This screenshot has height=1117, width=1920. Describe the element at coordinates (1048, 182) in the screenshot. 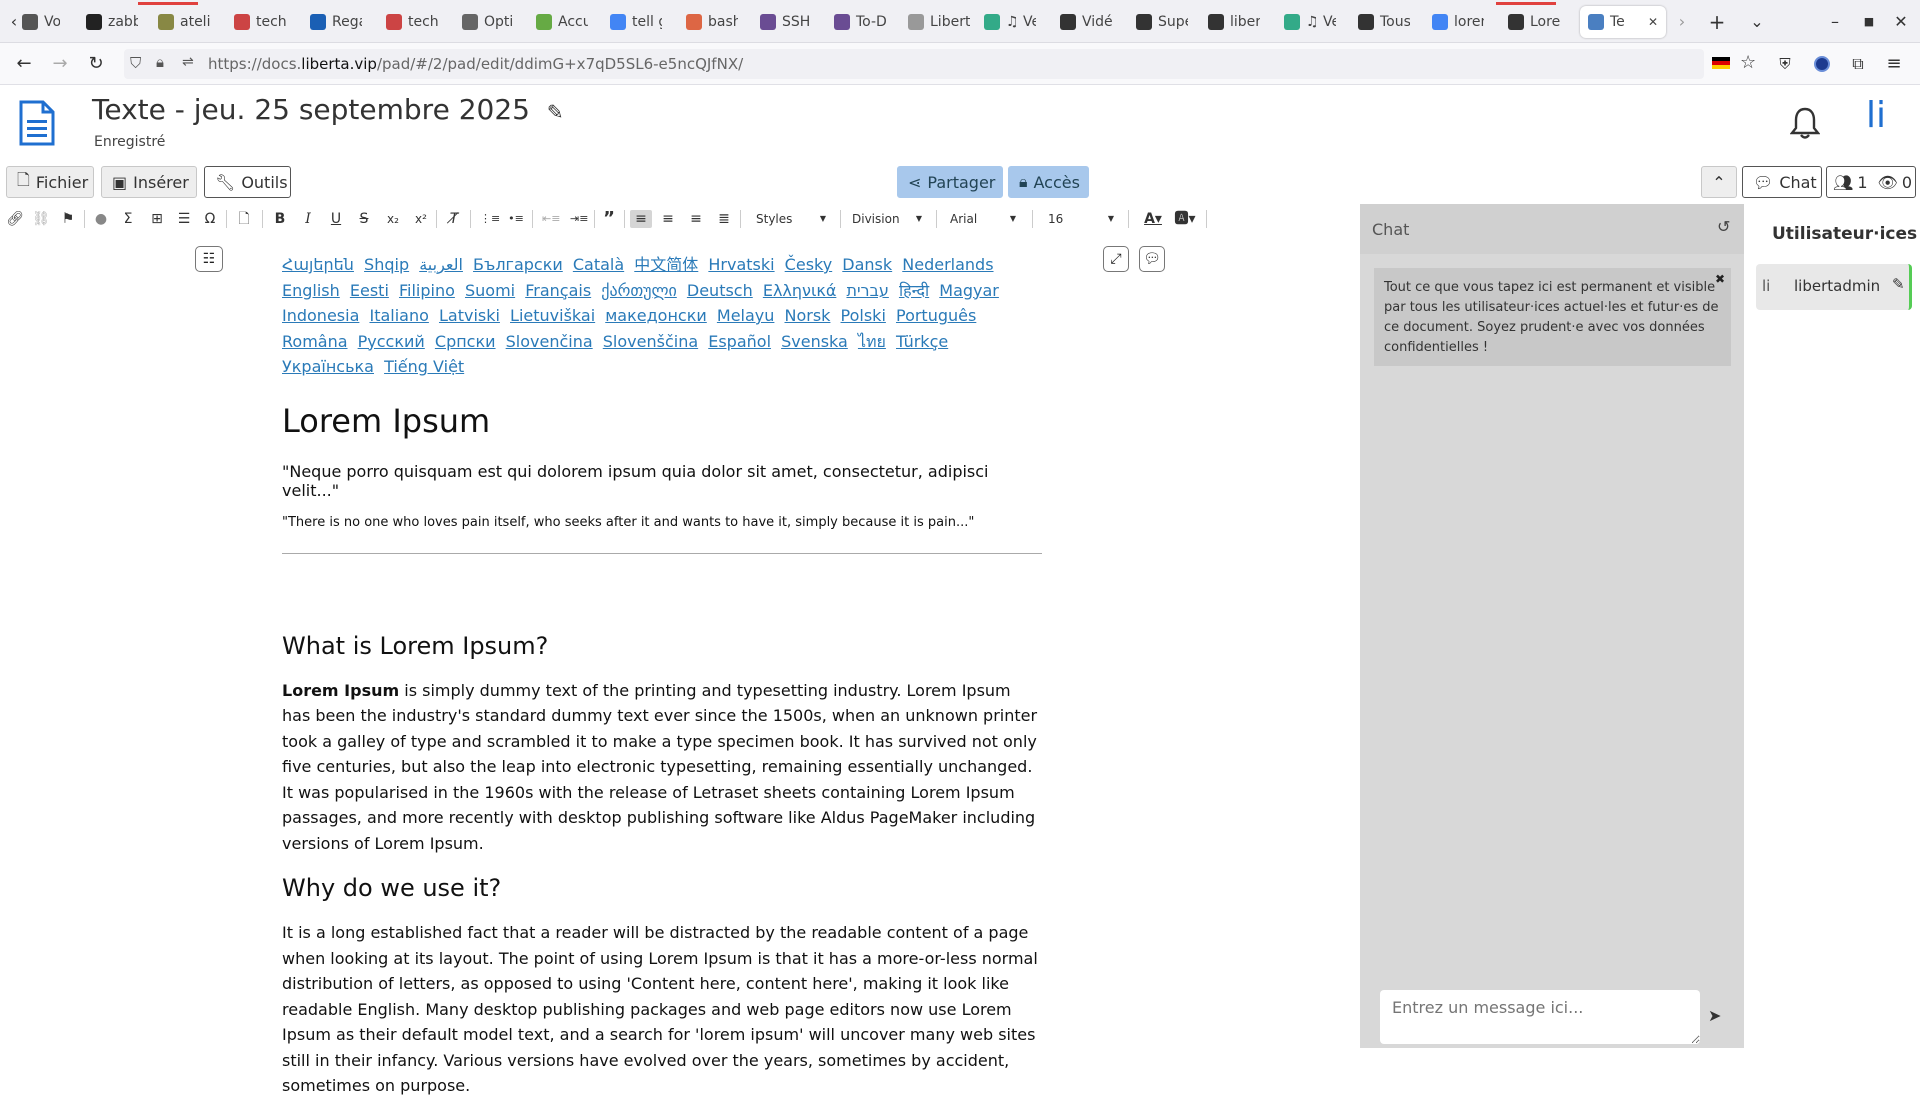

I see `acces-button: 🔒︎ Accès` at that location.